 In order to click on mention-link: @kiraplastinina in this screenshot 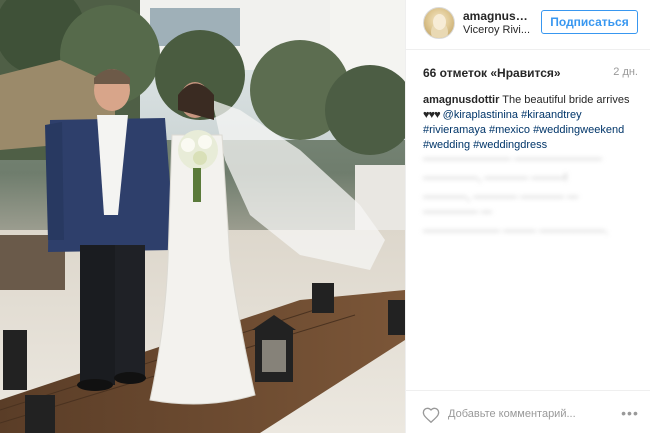, I will do `click(480, 115)`.